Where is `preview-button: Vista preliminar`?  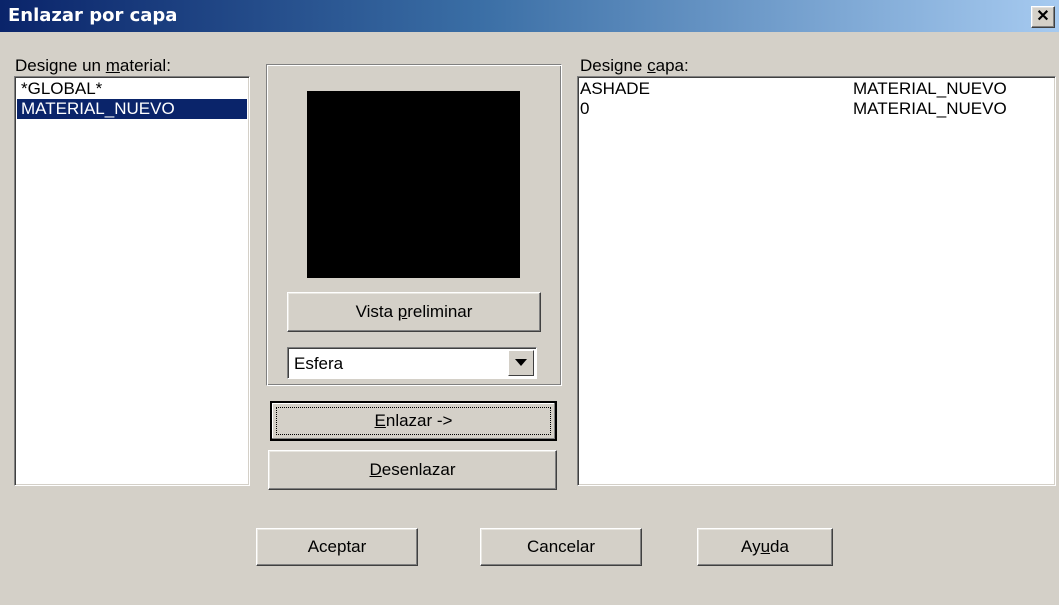 preview-button: Vista preliminar is located at coordinates (414, 312).